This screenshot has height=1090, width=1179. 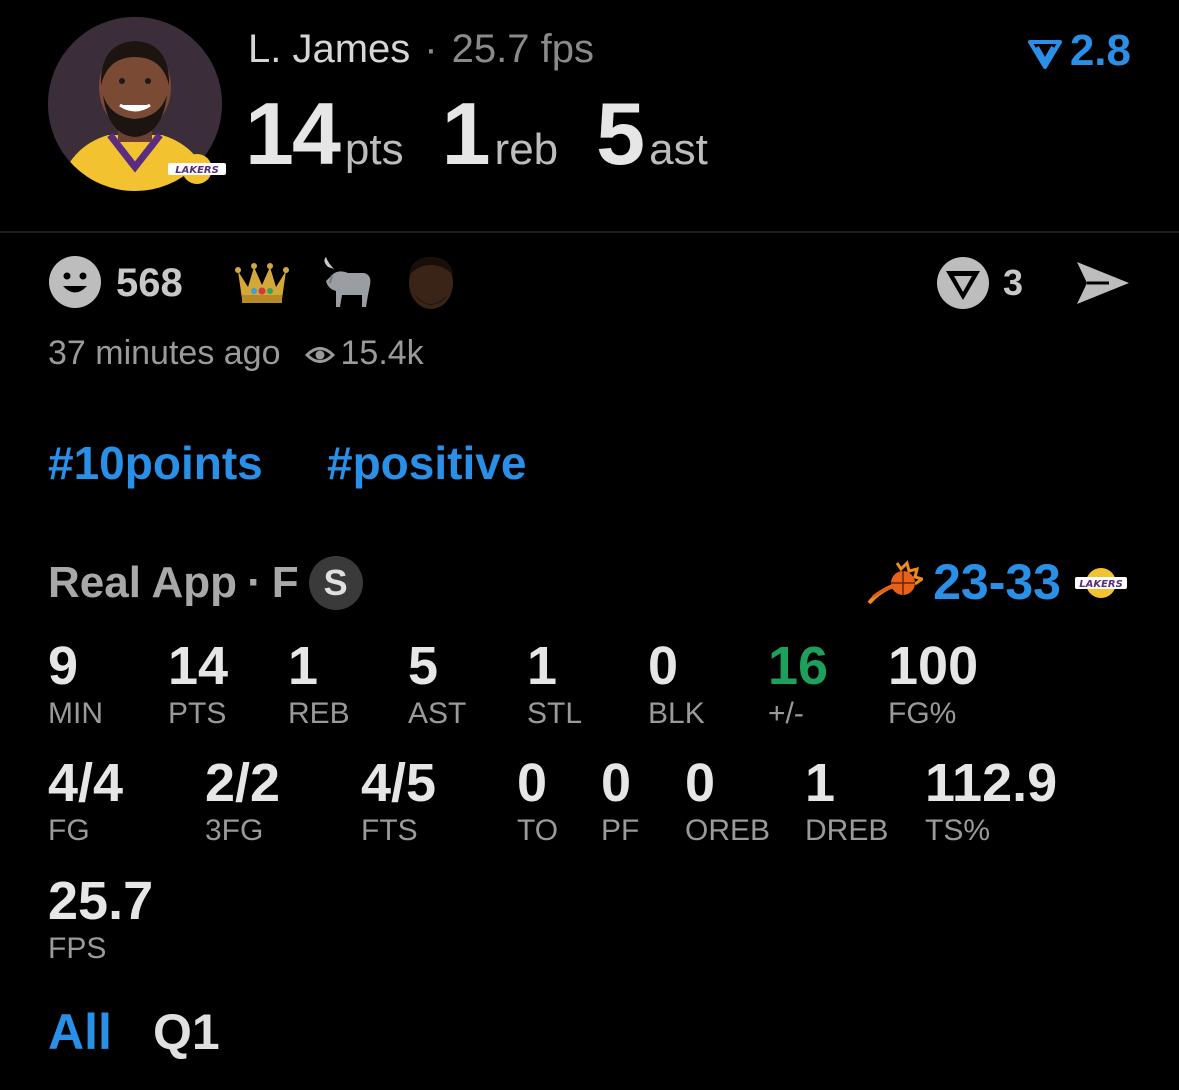 What do you see at coordinates (423, 666) in the screenshot?
I see `stat-value: 5` at bounding box center [423, 666].